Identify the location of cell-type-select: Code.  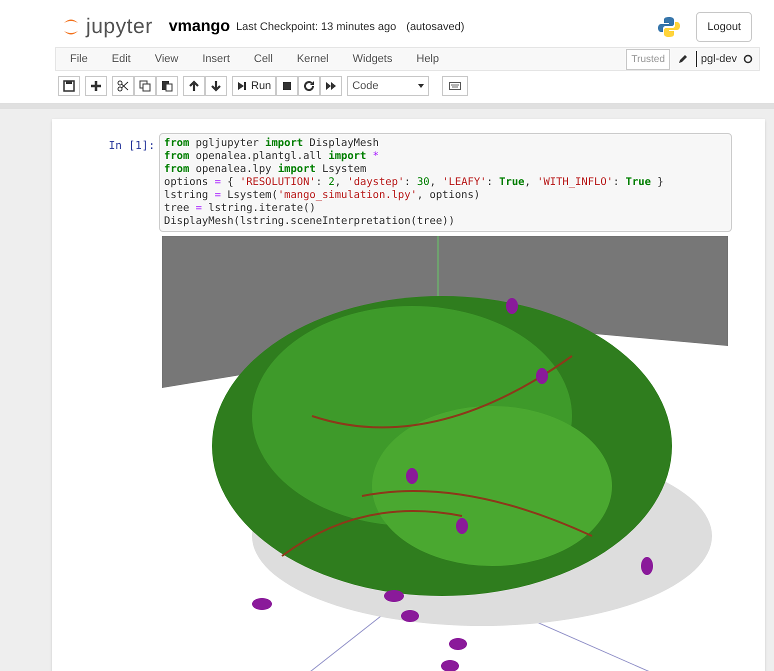
(388, 86).